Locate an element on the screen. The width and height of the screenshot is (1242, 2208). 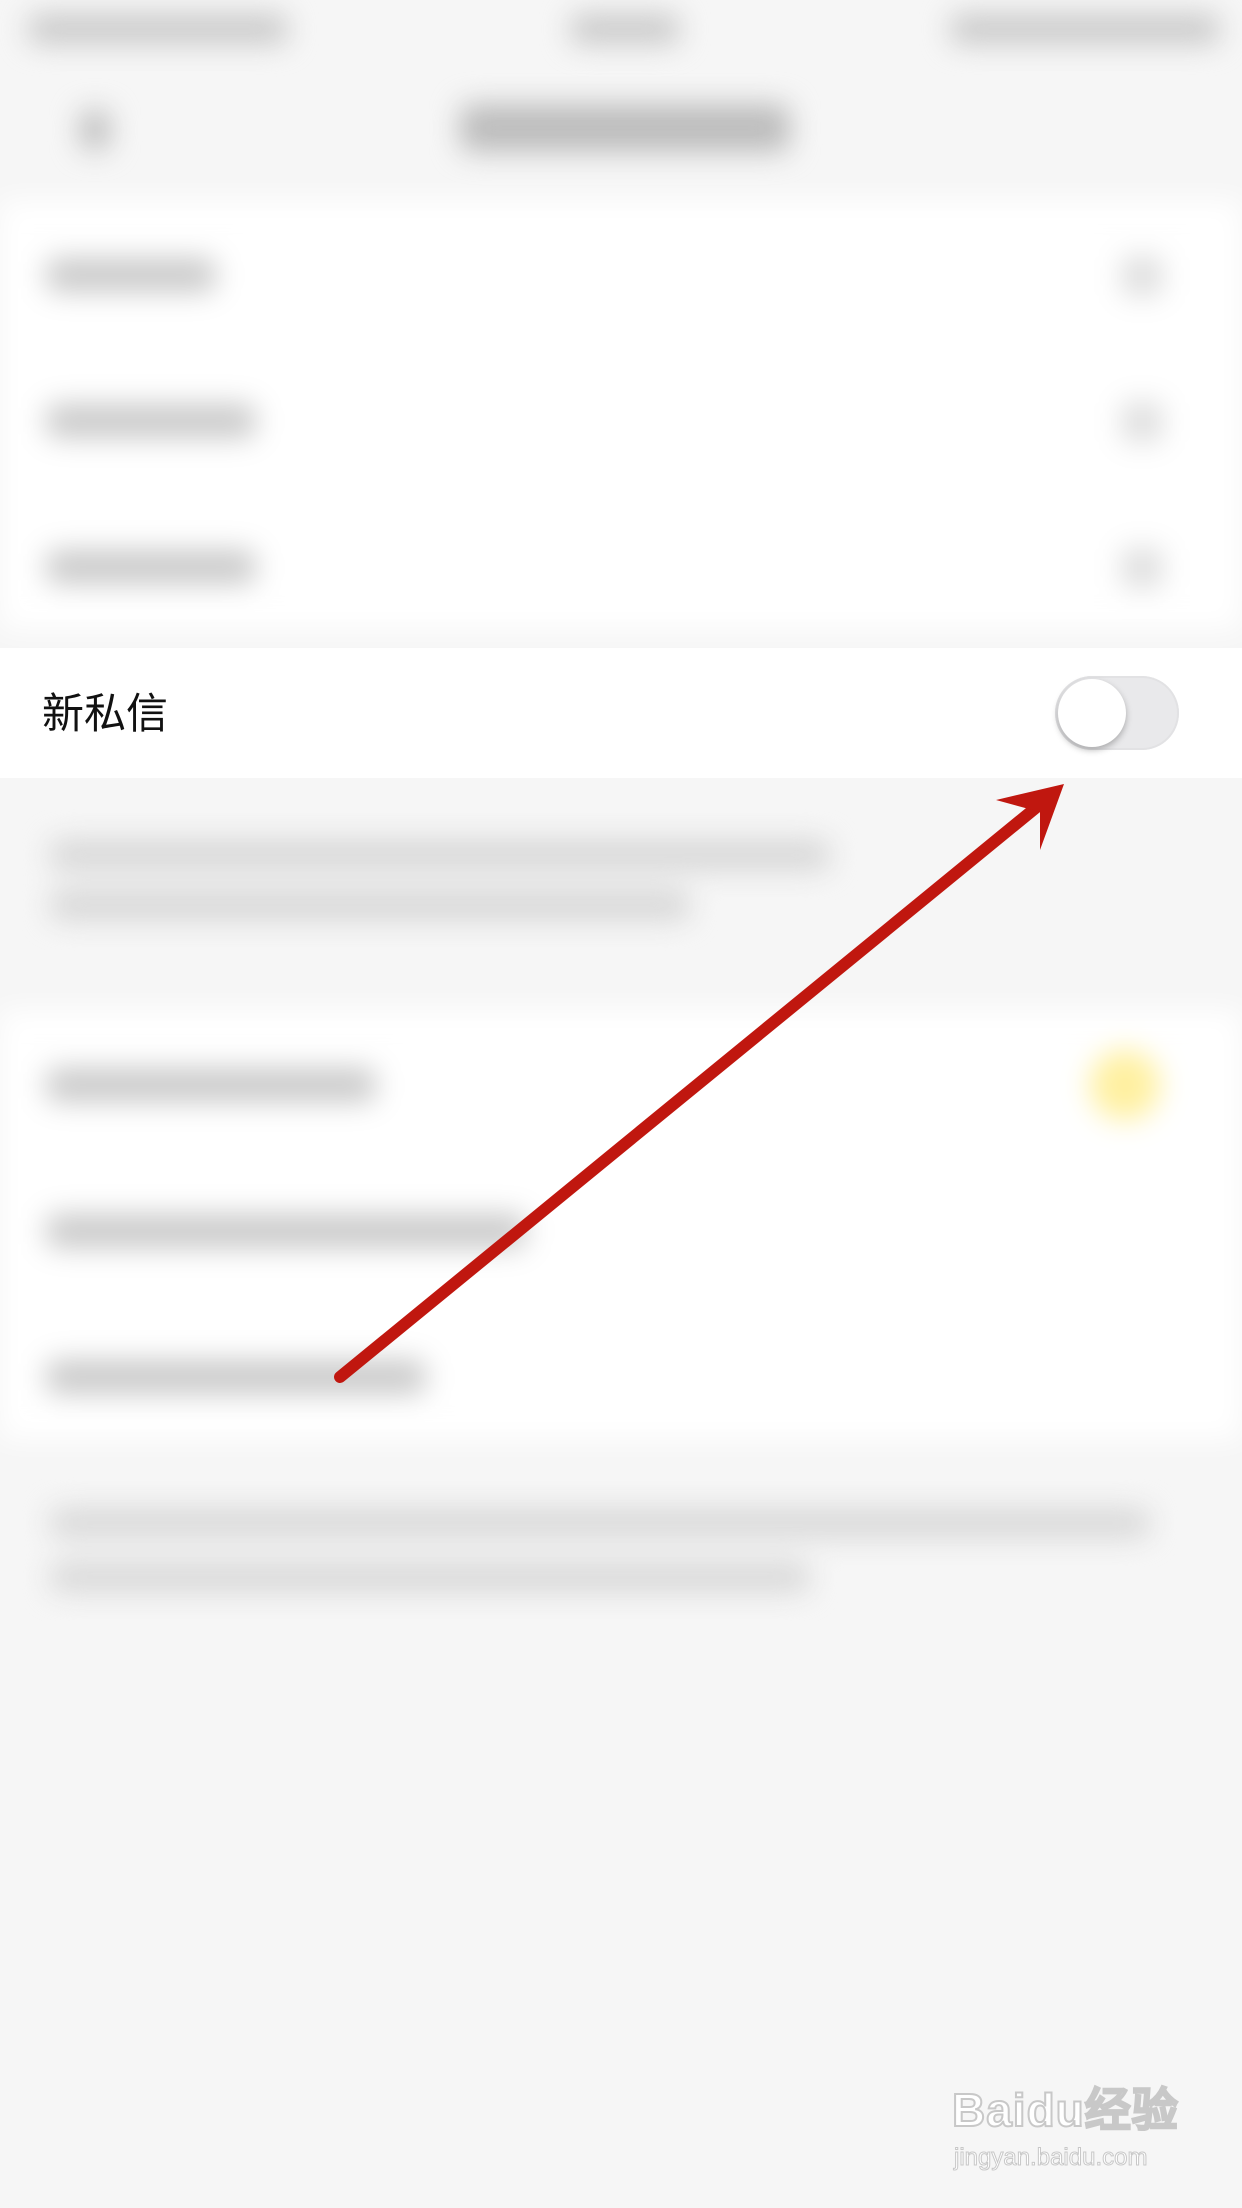
status-bar is located at coordinates (621, 32).